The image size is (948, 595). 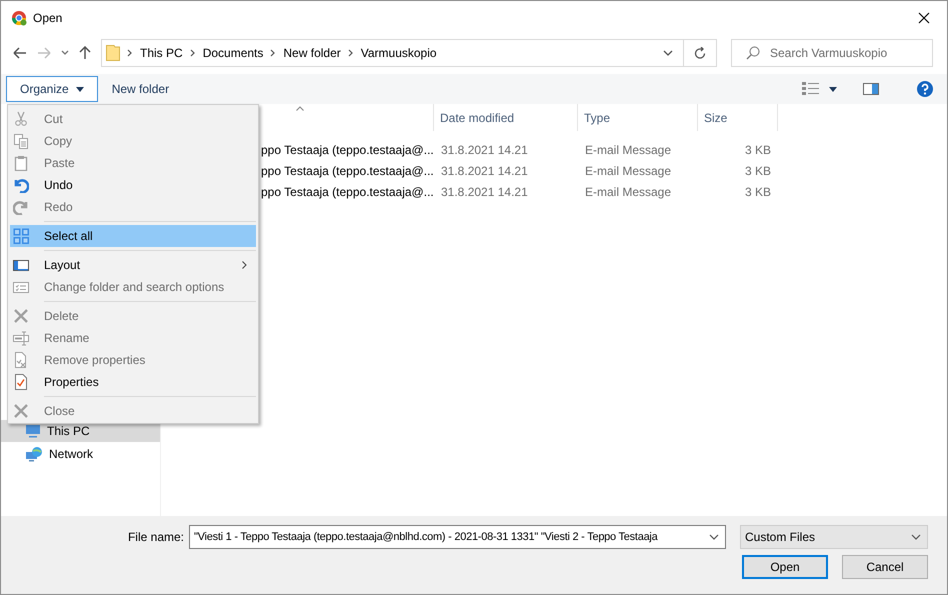 I want to click on open-button: Open, so click(x=785, y=567).